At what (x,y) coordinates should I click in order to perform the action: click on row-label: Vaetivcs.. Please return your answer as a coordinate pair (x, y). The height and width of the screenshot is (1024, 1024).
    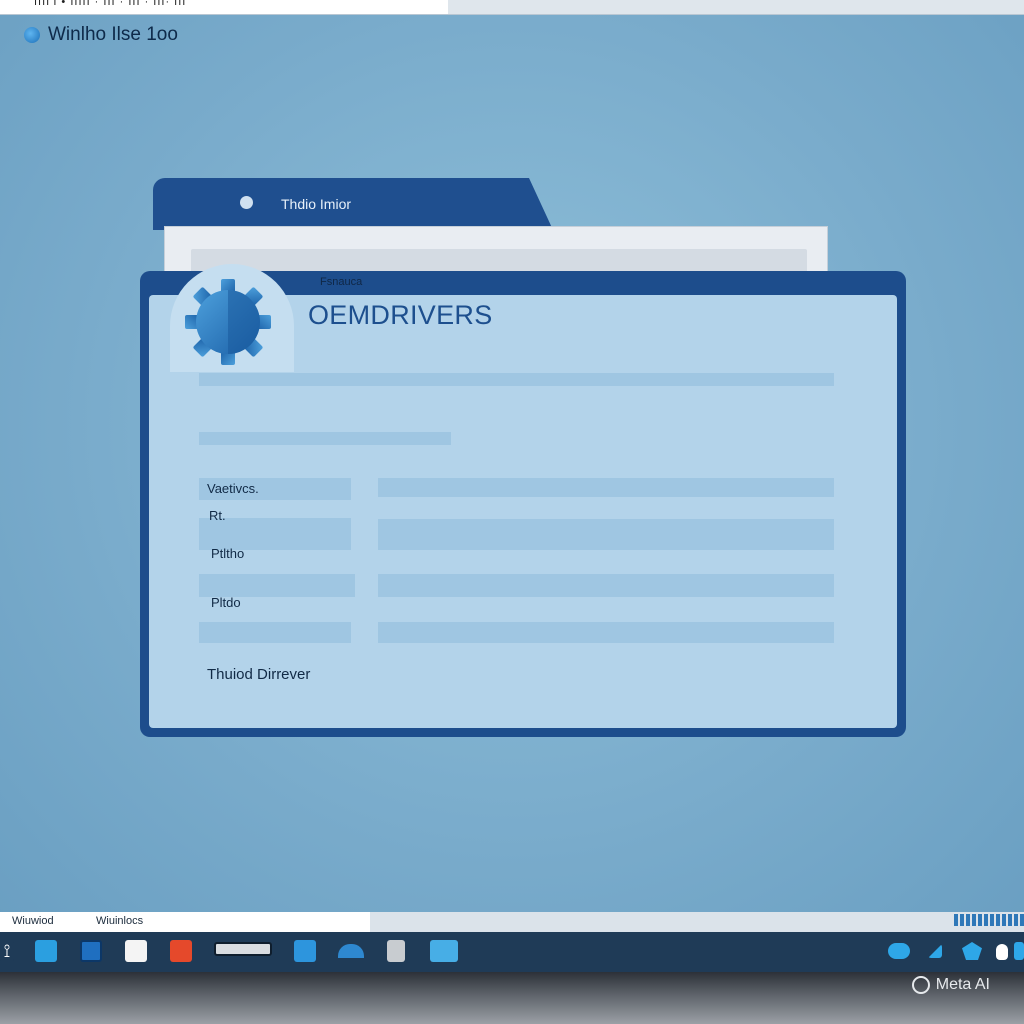
    Looking at the image, I should click on (233, 488).